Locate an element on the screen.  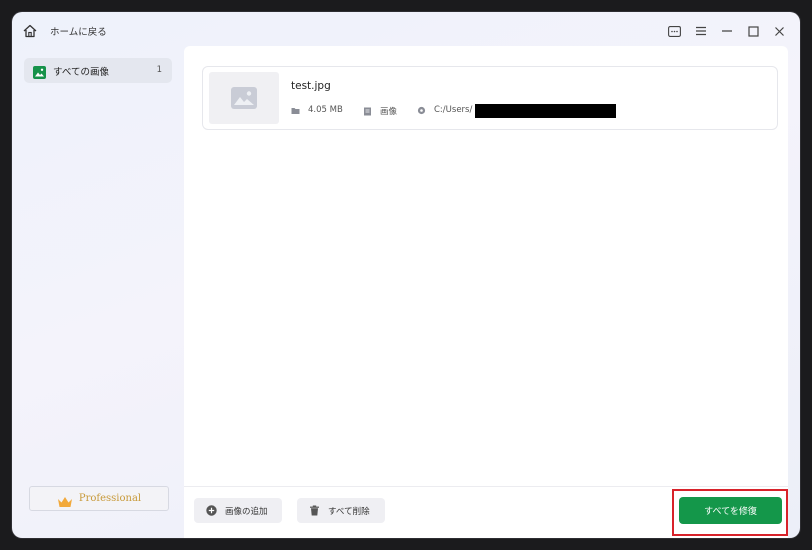
professional-label: Professional is located at coordinates (110, 498).